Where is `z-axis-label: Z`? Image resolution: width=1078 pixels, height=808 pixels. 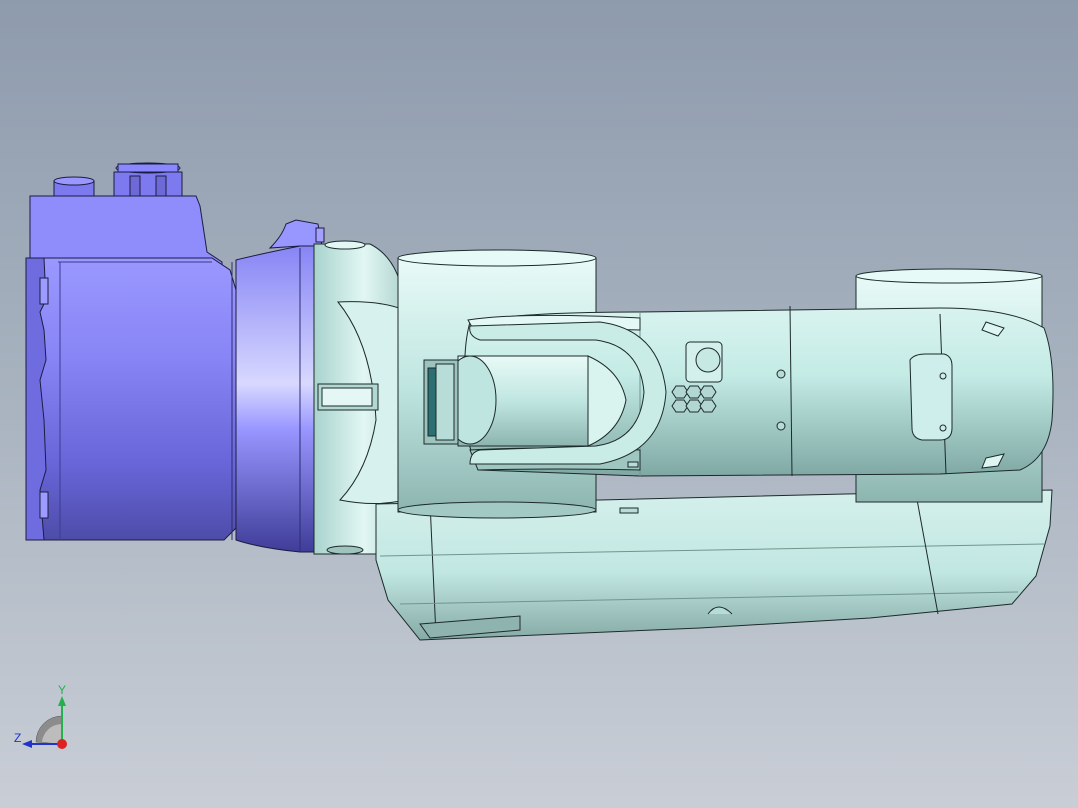
z-axis-label: Z is located at coordinates (17, 738).